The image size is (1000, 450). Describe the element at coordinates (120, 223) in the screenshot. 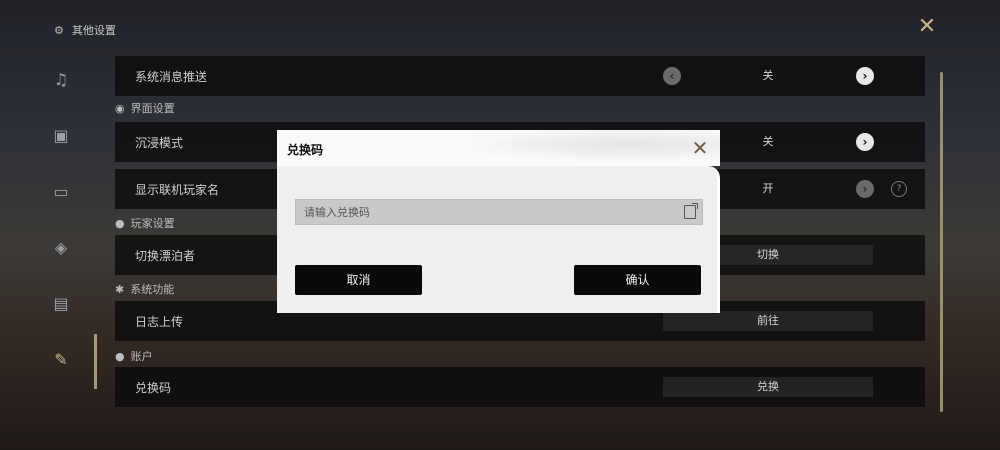

I see `user-icon: ●` at that location.